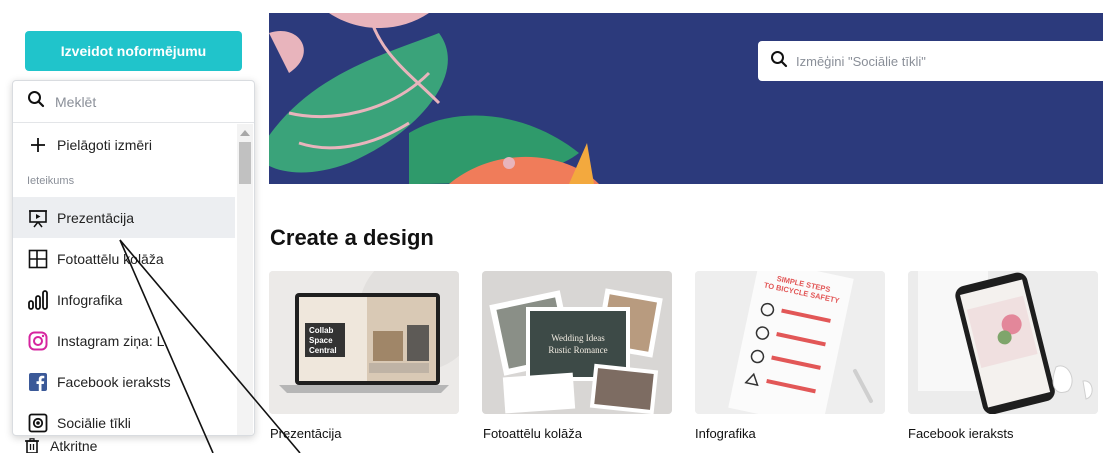  What do you see at coordinates (245, 163) in the screenshot?
I see `scroll-thumb` at bounding box center [245, 163].